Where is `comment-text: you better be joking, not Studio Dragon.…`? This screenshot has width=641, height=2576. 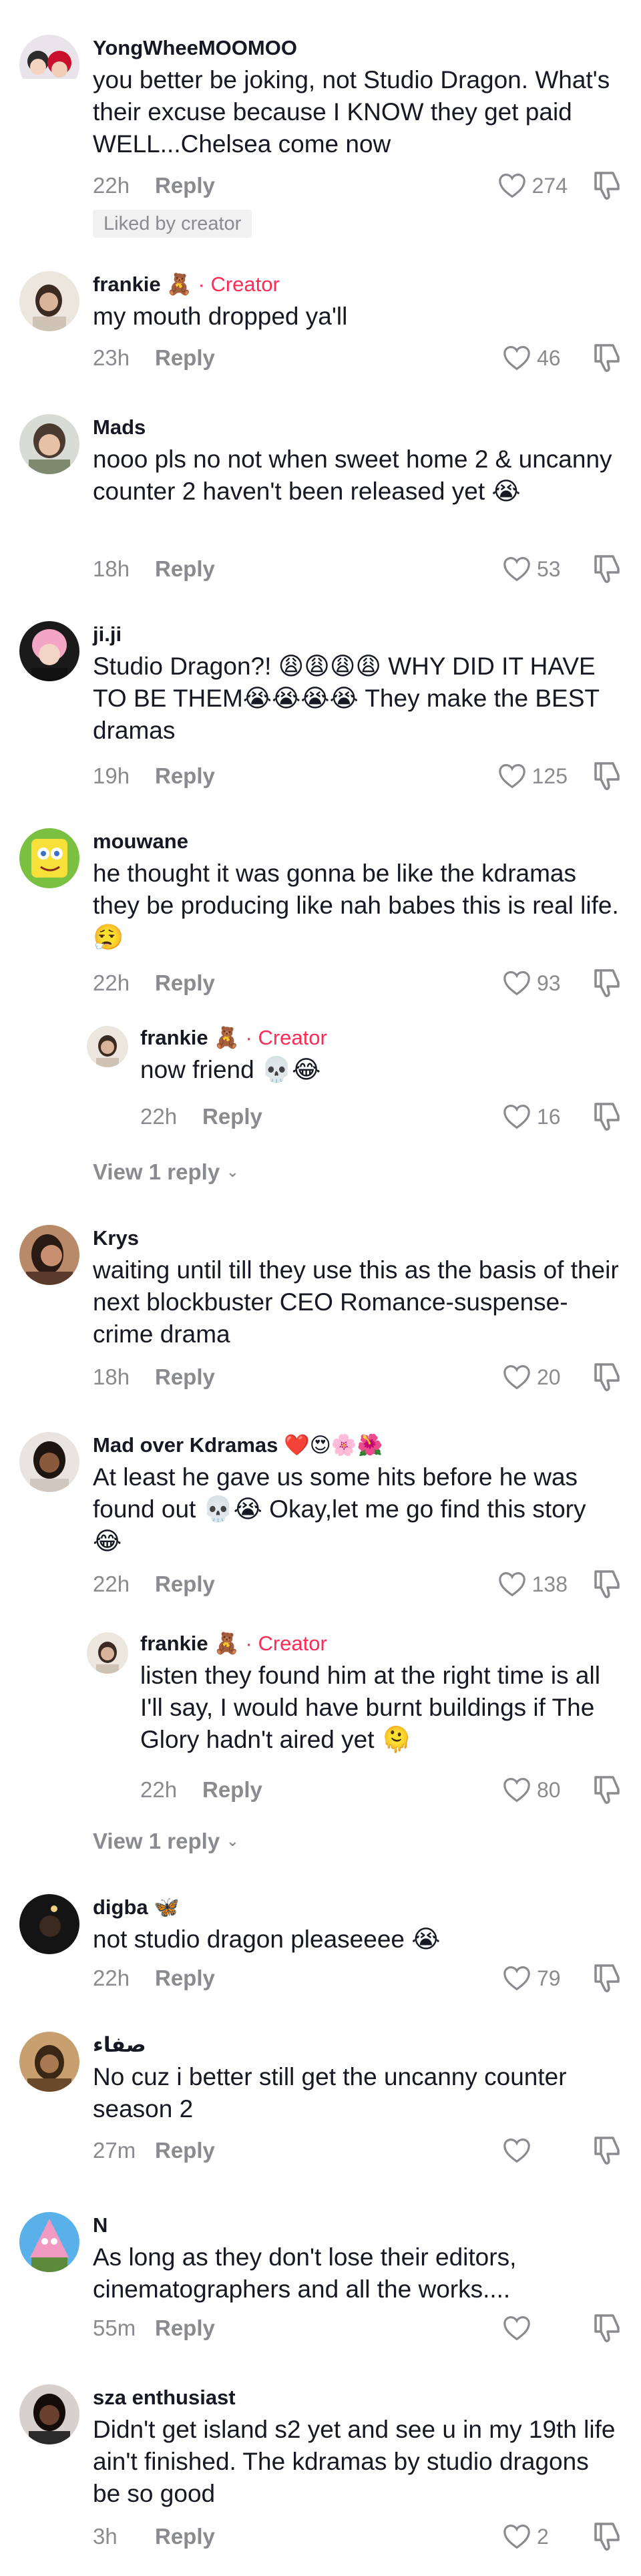 comment-text: you better be joking, not Studio Dragon.… is located at coordinates (352, 112).